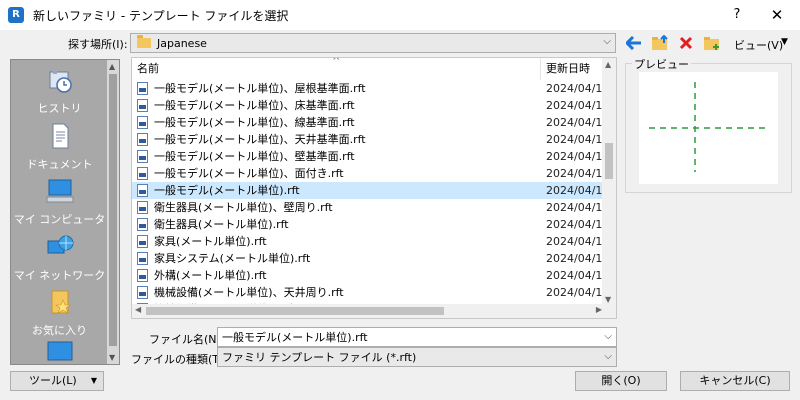 The width and height of the screenshot is (800, 400). I want to click on filename-label: ファイル名(N):, so click(187, 339).